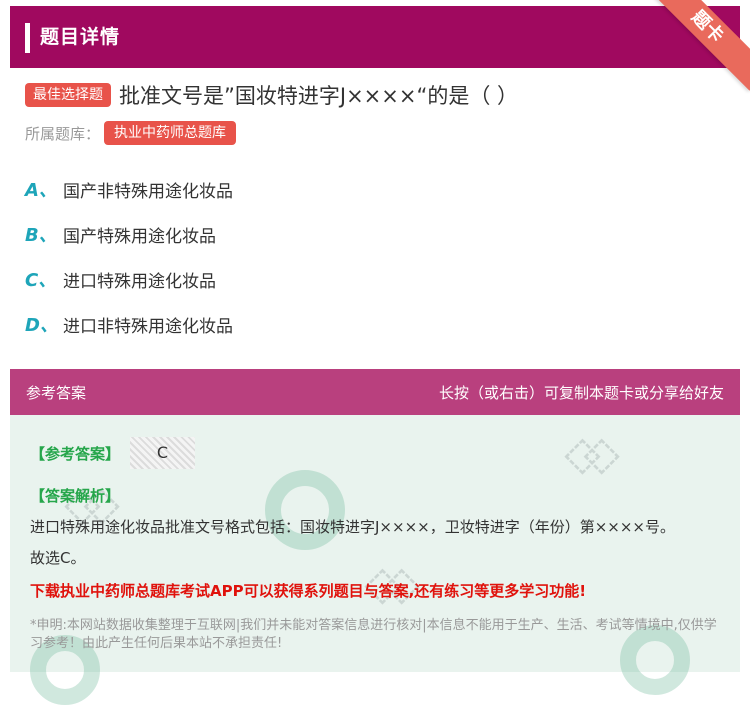  I want to click on option-text: 国产非特殊用途化妆品, so click(148, 191).